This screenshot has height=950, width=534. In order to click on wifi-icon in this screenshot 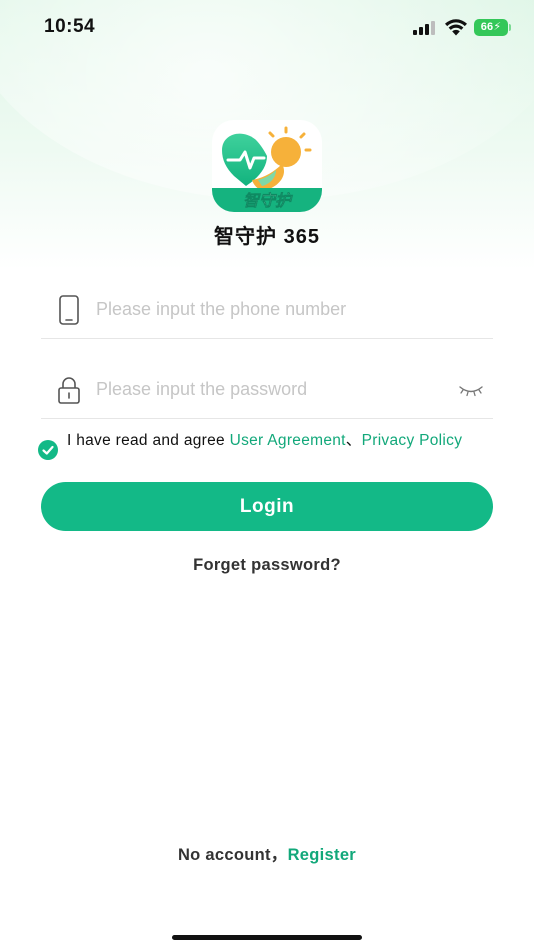, I will do `click(456, 27)`.